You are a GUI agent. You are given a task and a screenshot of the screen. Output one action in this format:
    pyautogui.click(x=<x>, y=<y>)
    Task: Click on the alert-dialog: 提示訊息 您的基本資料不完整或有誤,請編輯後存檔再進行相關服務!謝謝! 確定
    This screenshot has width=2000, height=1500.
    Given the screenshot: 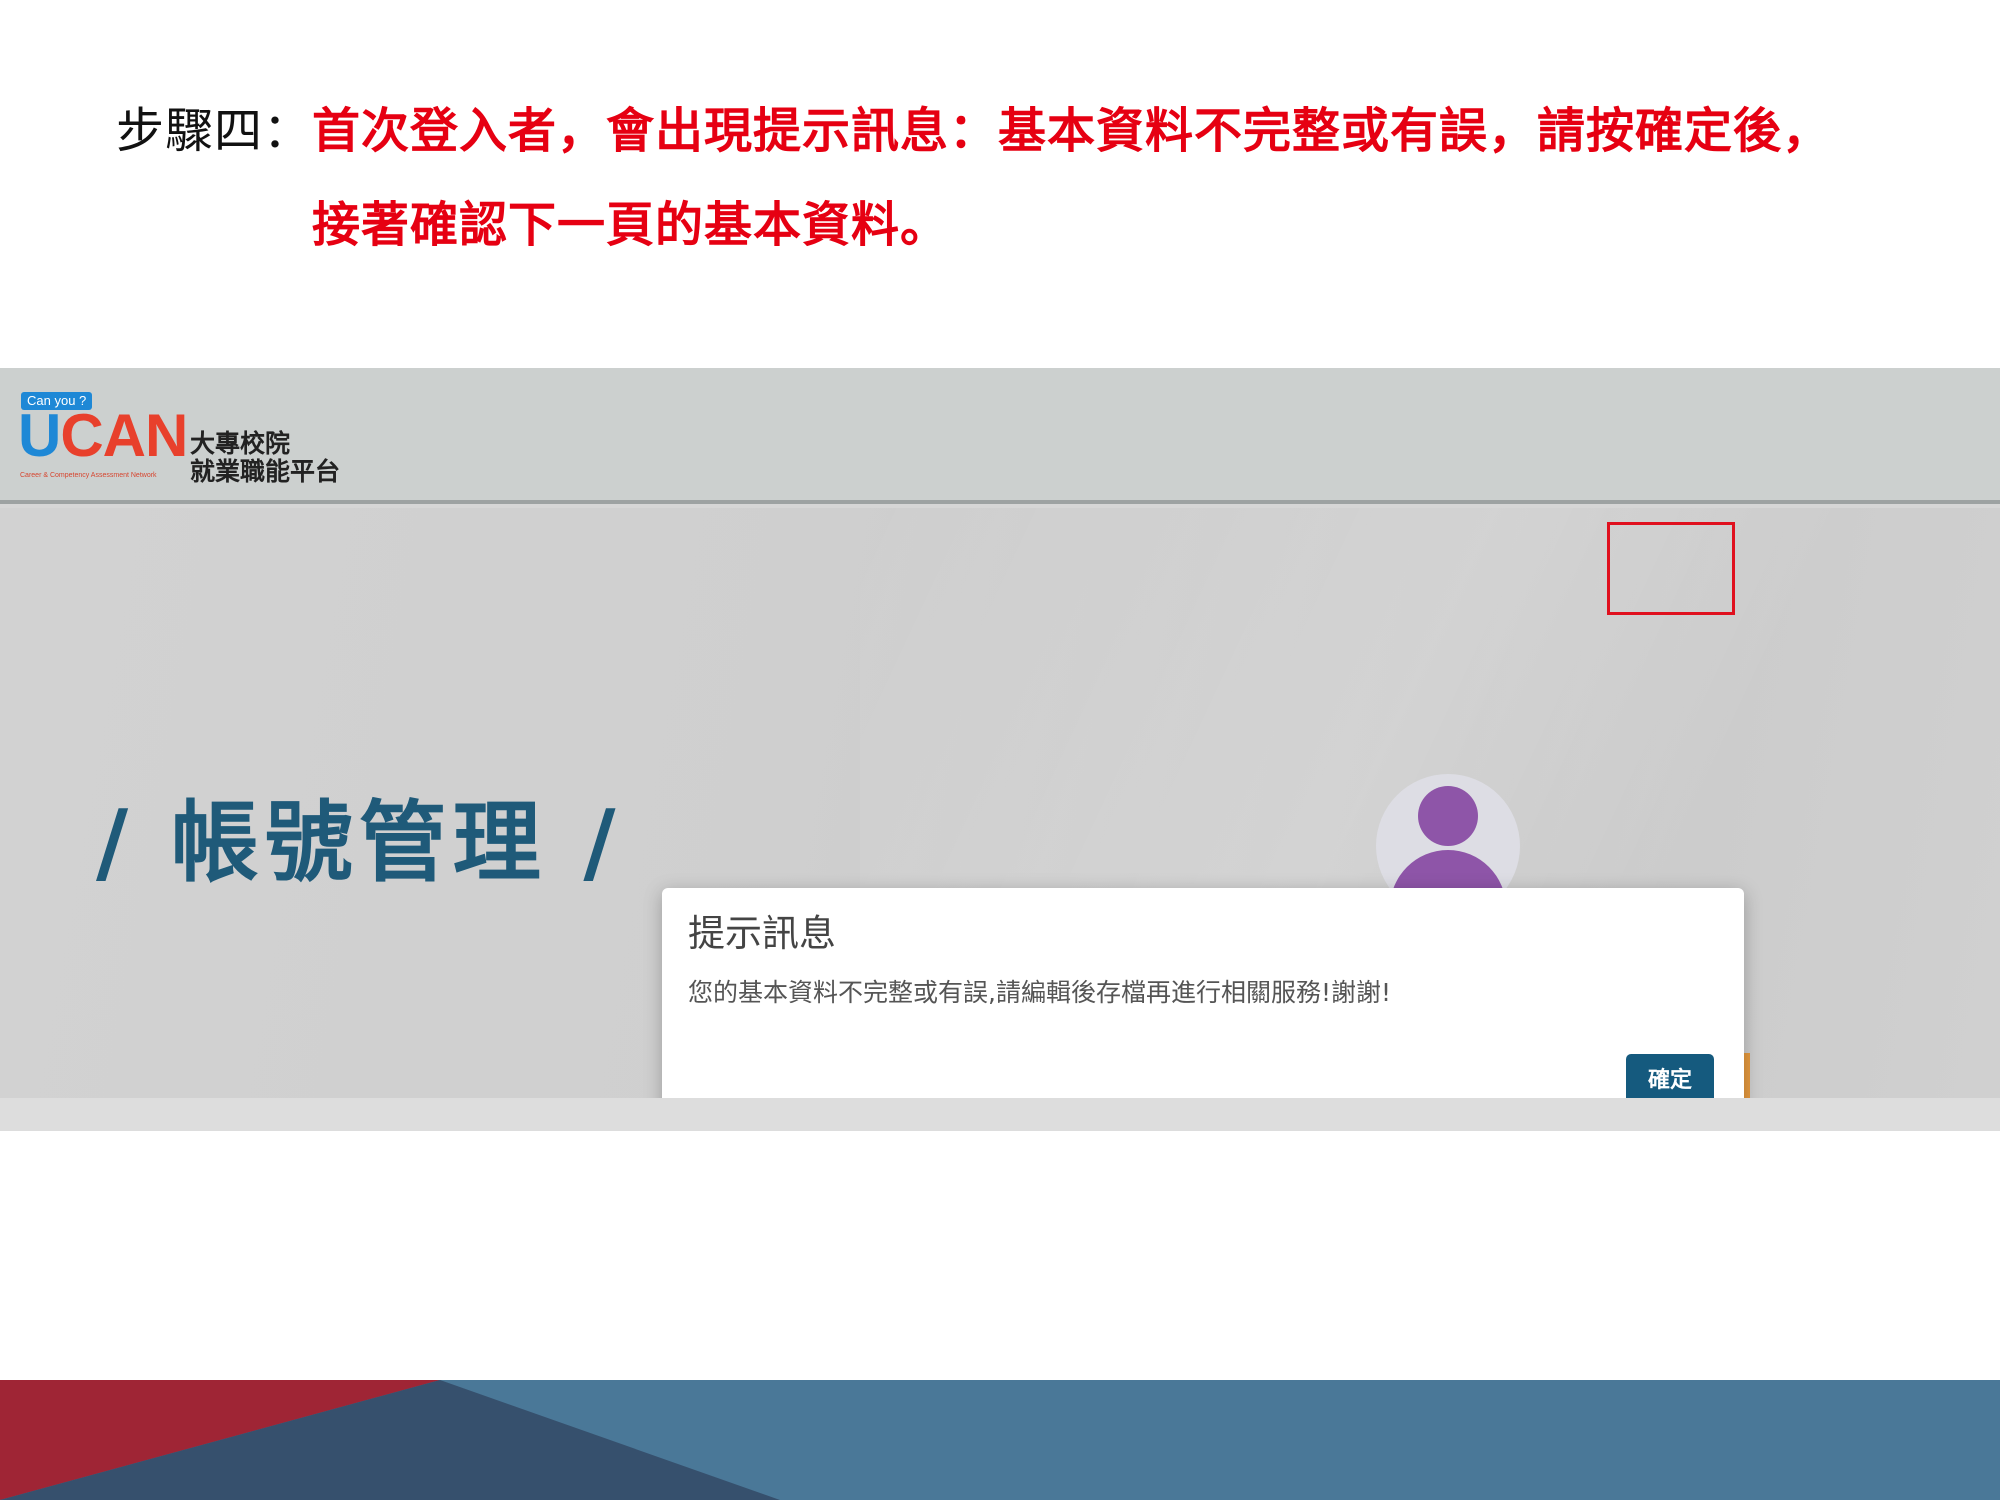 What is the action you would take?
    pyautogui.click(x=1203, y=1009)
    